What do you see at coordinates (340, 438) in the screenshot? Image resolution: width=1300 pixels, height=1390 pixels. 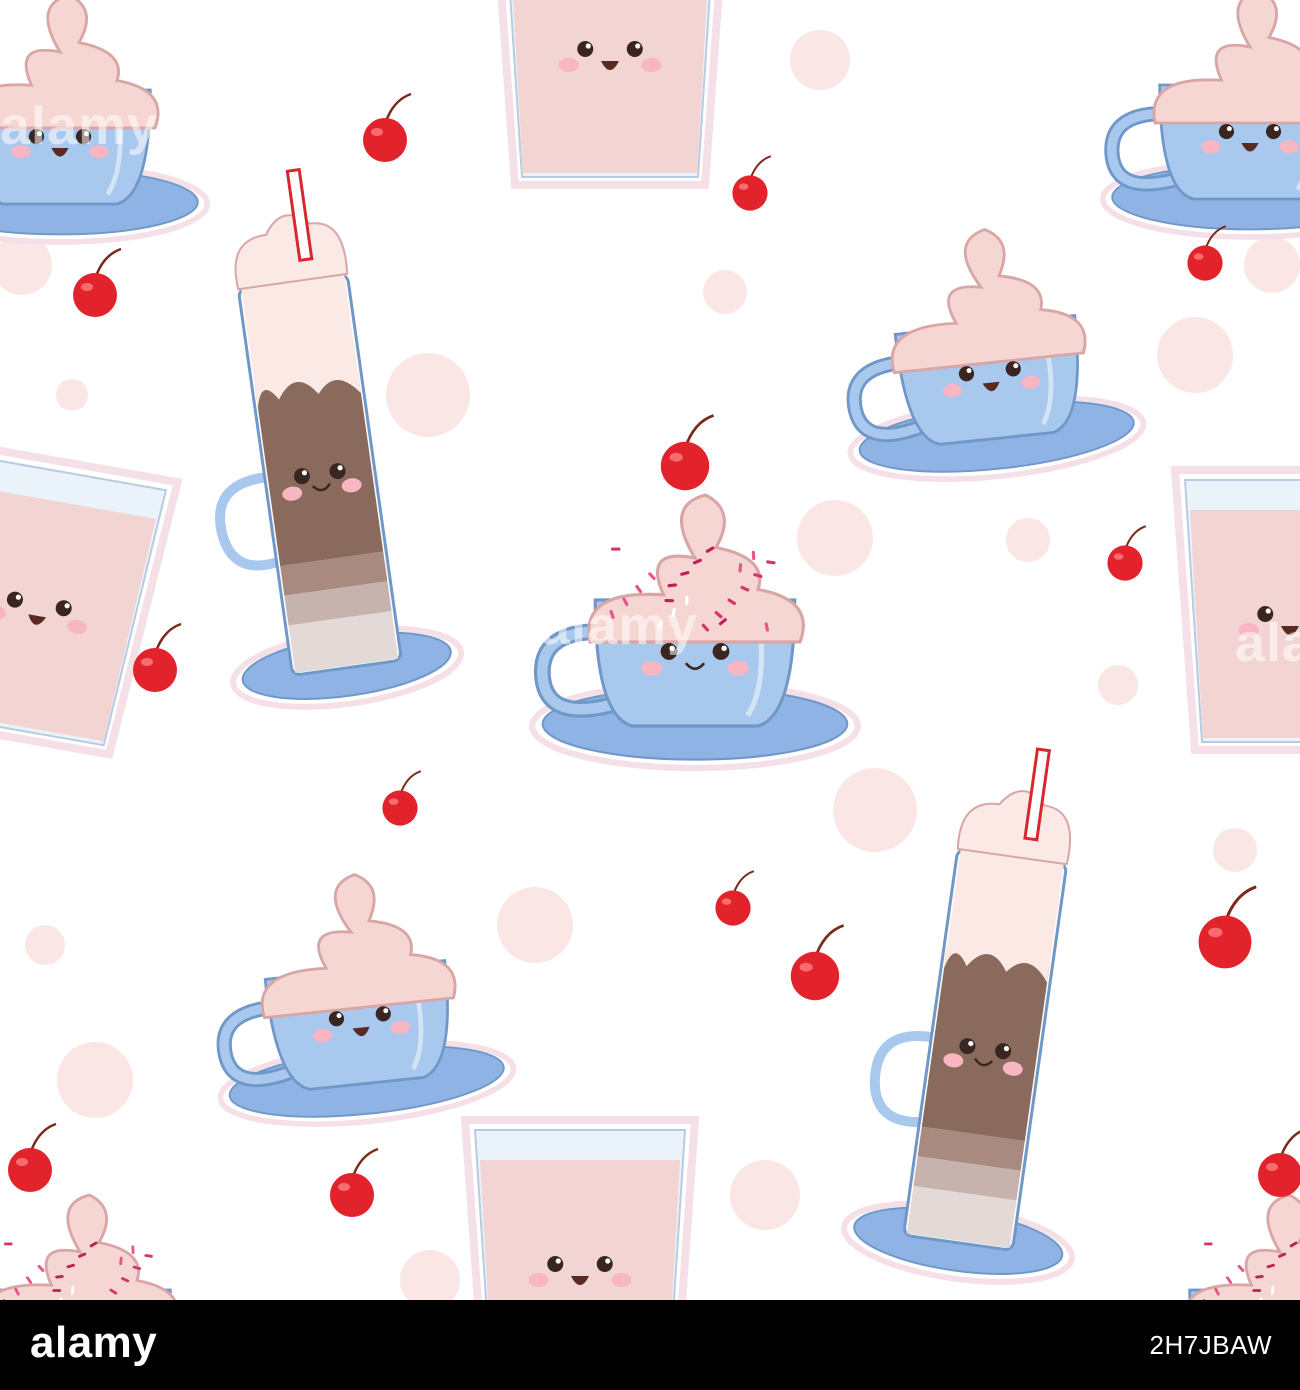 I see `latte-glass` at bounding box center [340, 438].